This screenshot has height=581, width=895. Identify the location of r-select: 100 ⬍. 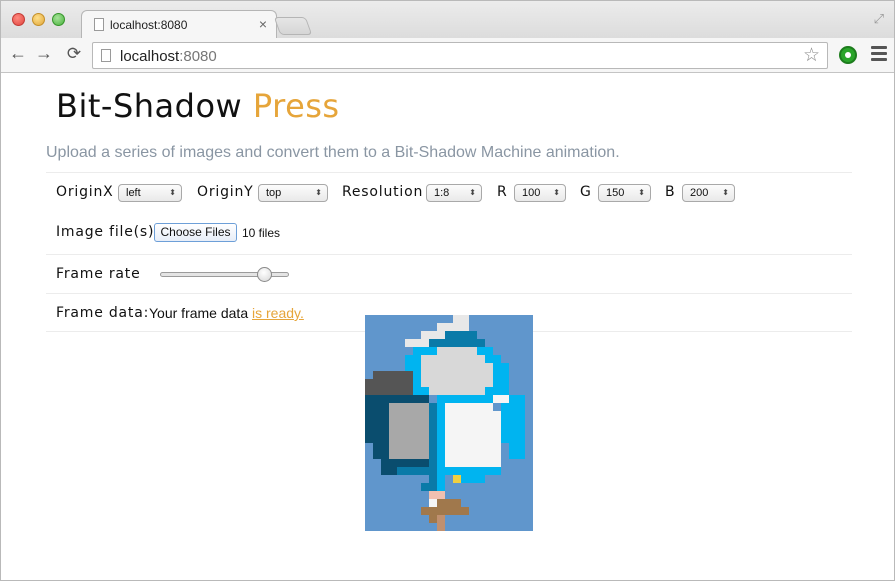
(540, 193).